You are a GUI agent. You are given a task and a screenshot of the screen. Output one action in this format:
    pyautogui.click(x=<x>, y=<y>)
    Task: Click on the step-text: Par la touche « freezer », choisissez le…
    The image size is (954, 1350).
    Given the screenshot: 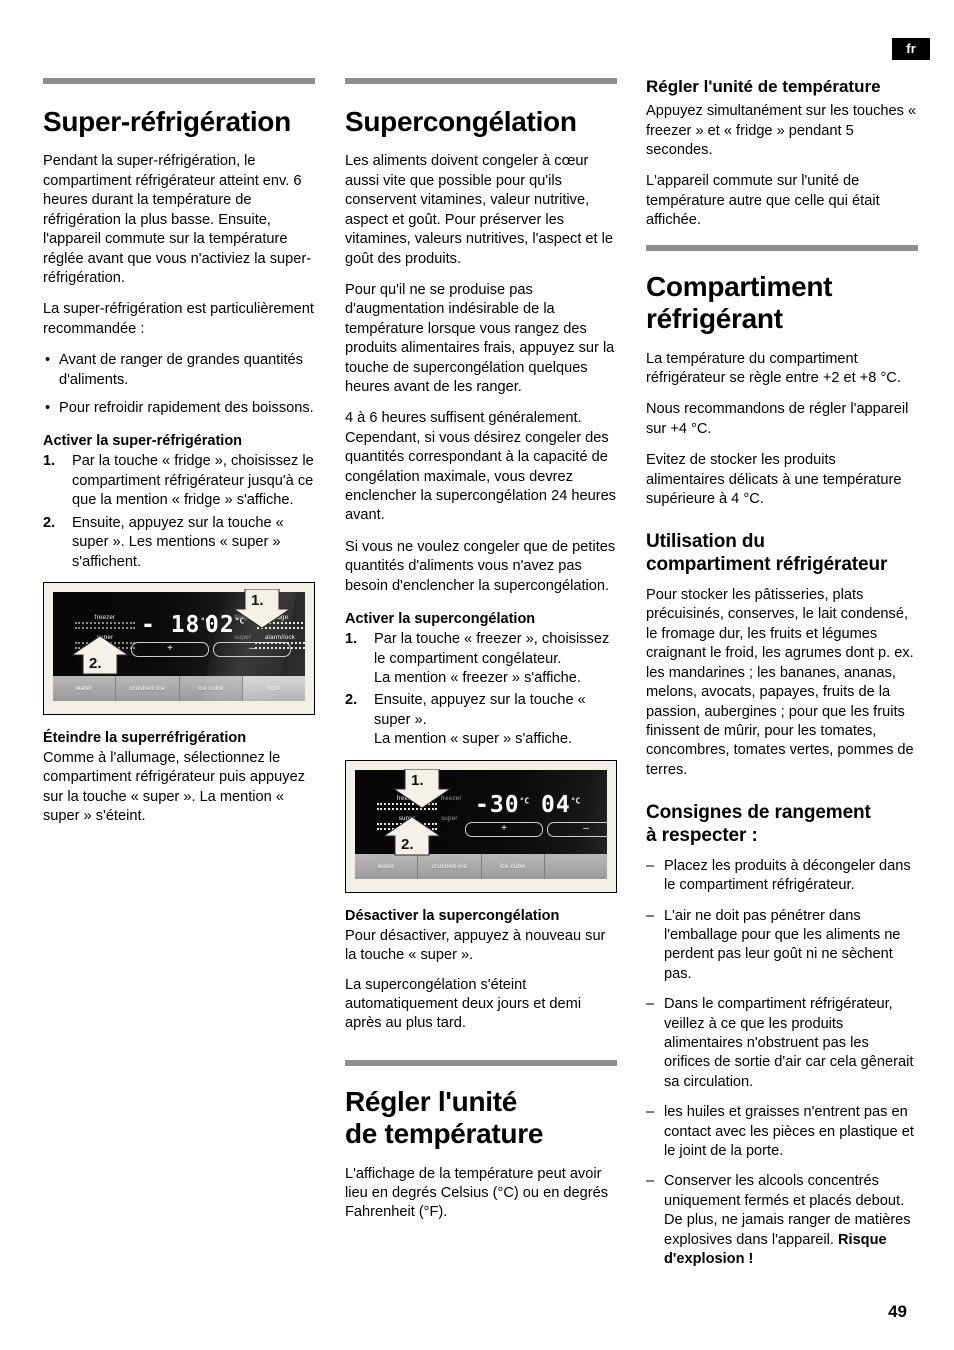 What is the action you would take?
    pyautogui.click(x=492, y=658)
    